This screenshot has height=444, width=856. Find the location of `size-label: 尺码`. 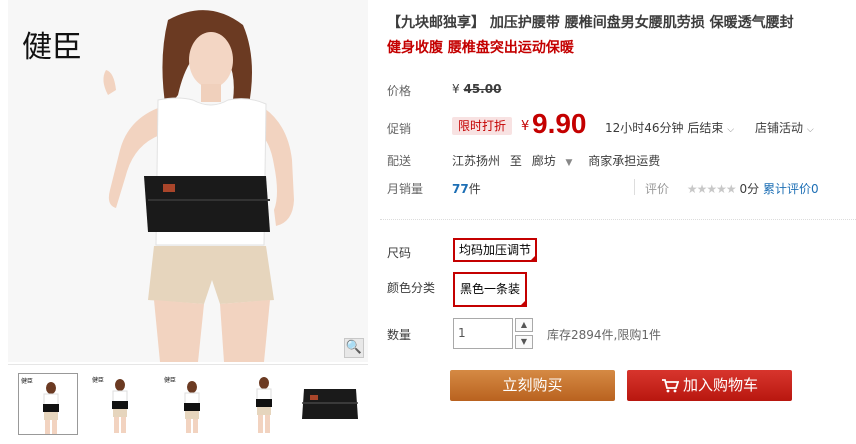

size-label: 尺码 is located at coordinates (399, 253).